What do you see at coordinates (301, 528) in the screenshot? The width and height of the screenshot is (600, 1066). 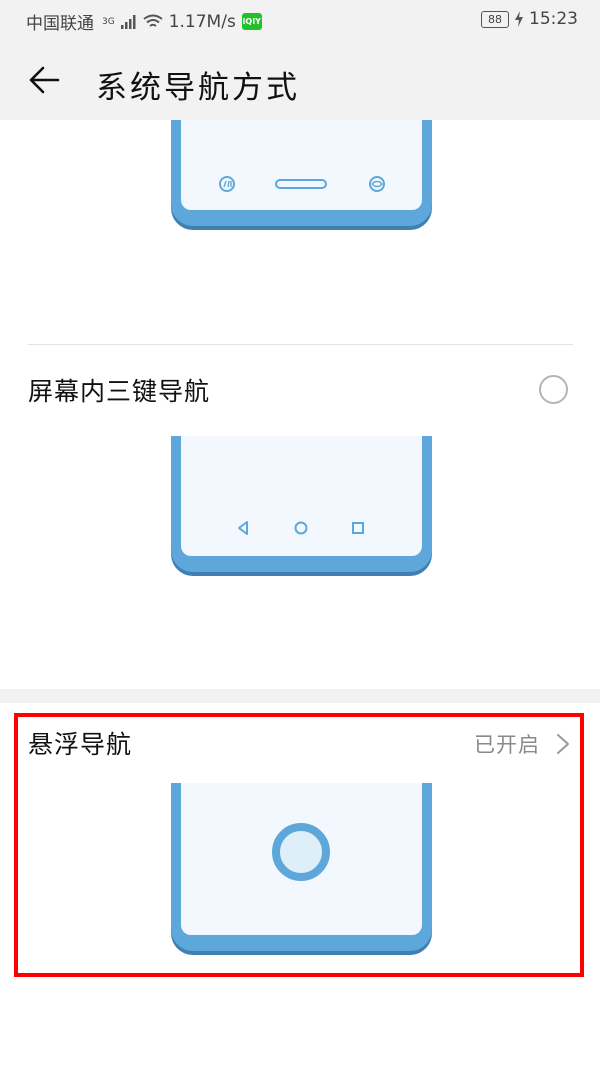 I see `three-key-nav-icons` at bounding box center [301, 528].